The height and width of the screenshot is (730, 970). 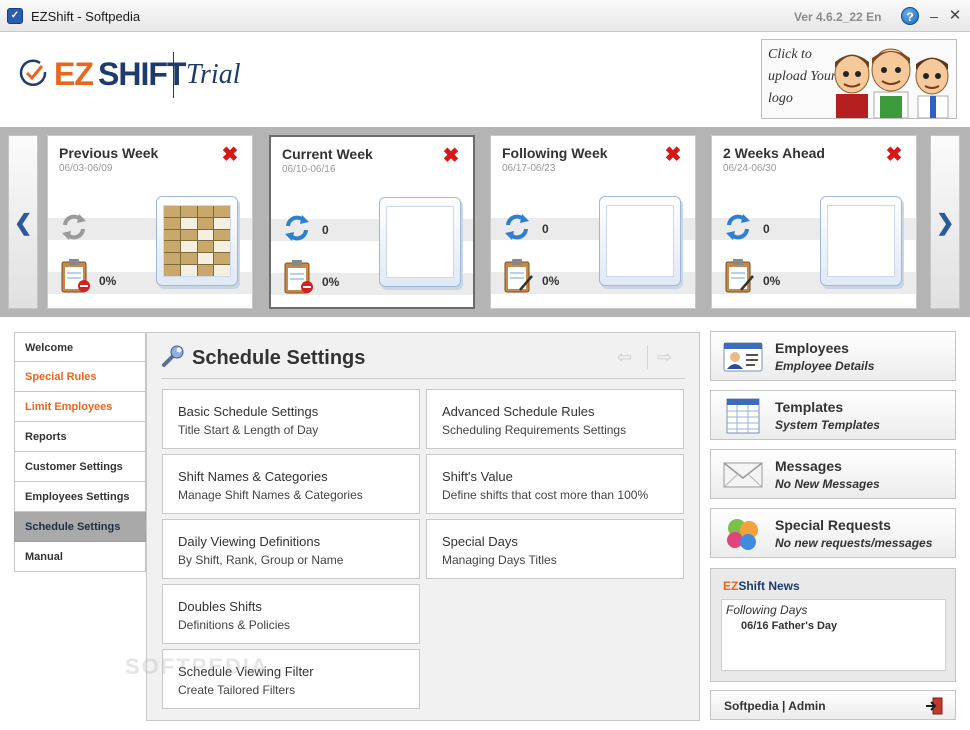 What do you see at coordinates (80, 377) in the screenshot?
I see `sidebar-item-special-rules: Special Rules` at bounding box center [80, 377].